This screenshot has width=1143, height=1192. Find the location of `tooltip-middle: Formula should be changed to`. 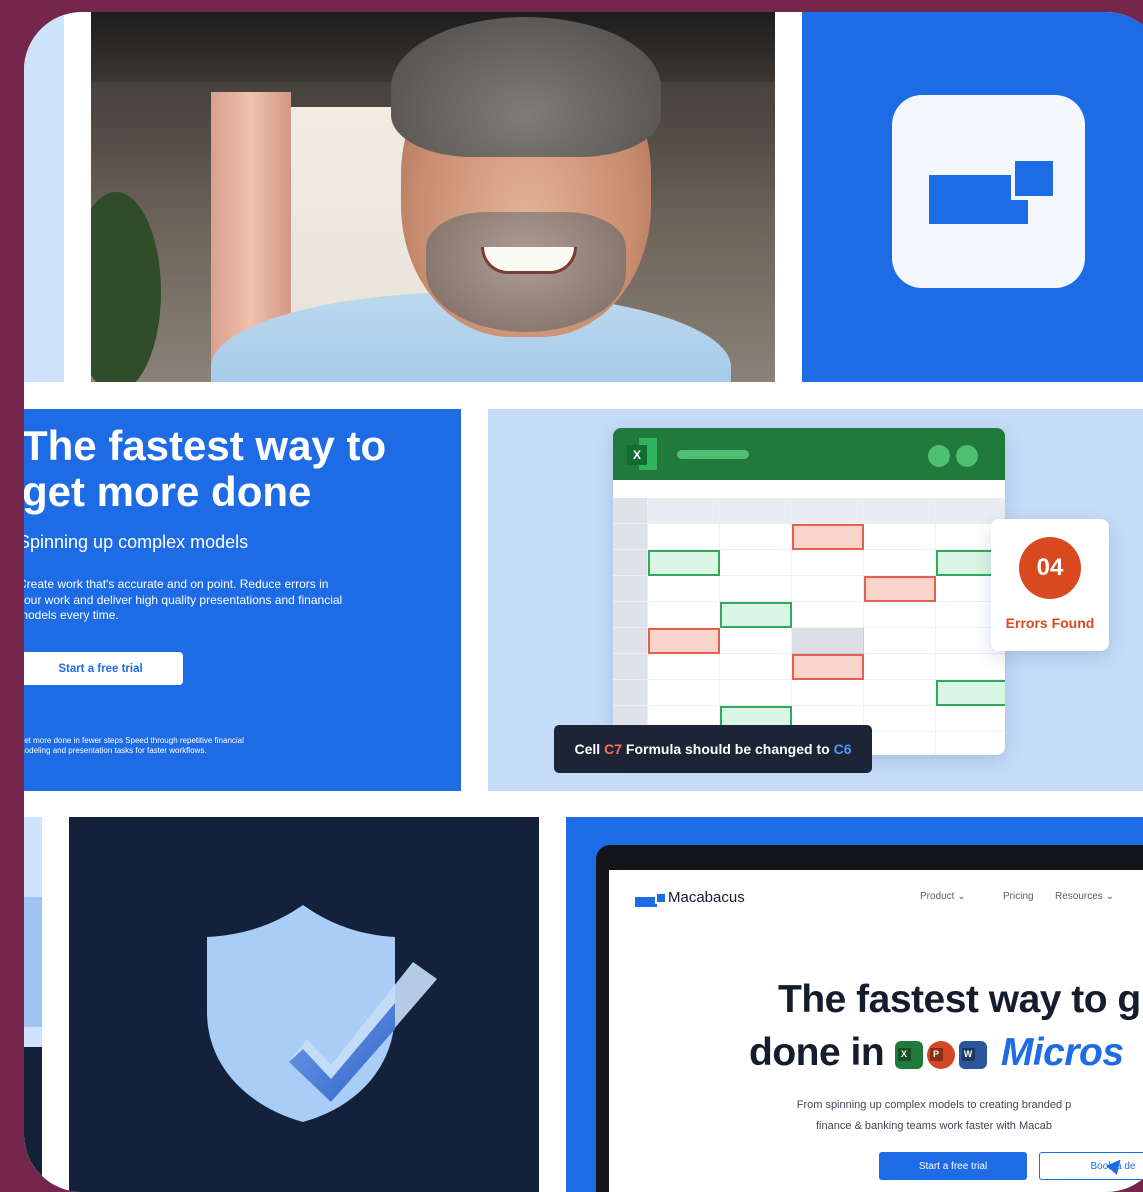

tooltip-middle: Formula should be changed to is located at coordinates (727, 749).